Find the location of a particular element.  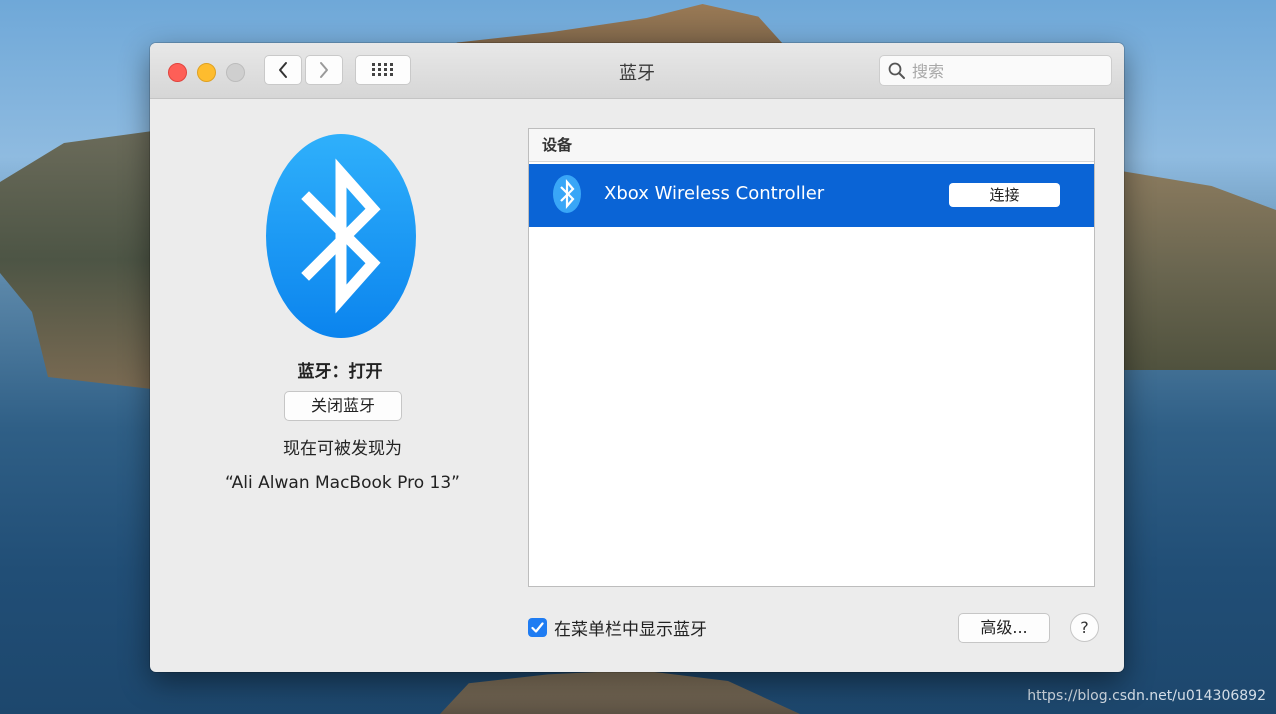

show-in-menubar-checkbox is located at coordinates (537, 627).